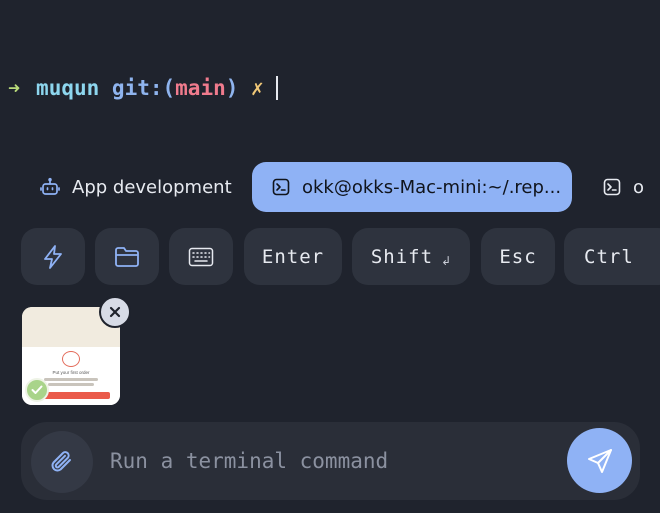  I want to click on ctrl-key: Ctrl, so click(612, 256).